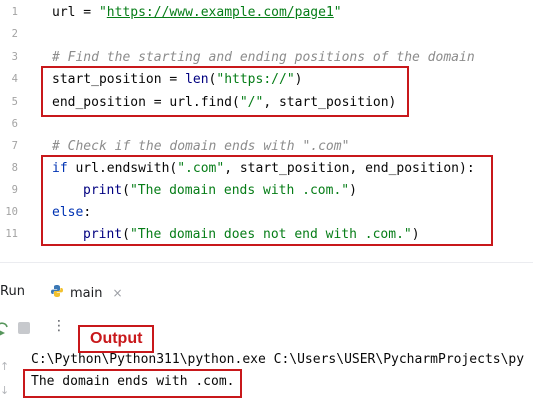  What do you see at coordinates (75, 12) in the screenshot?
I see `code-token: url =` at bounding box center [75, 12].